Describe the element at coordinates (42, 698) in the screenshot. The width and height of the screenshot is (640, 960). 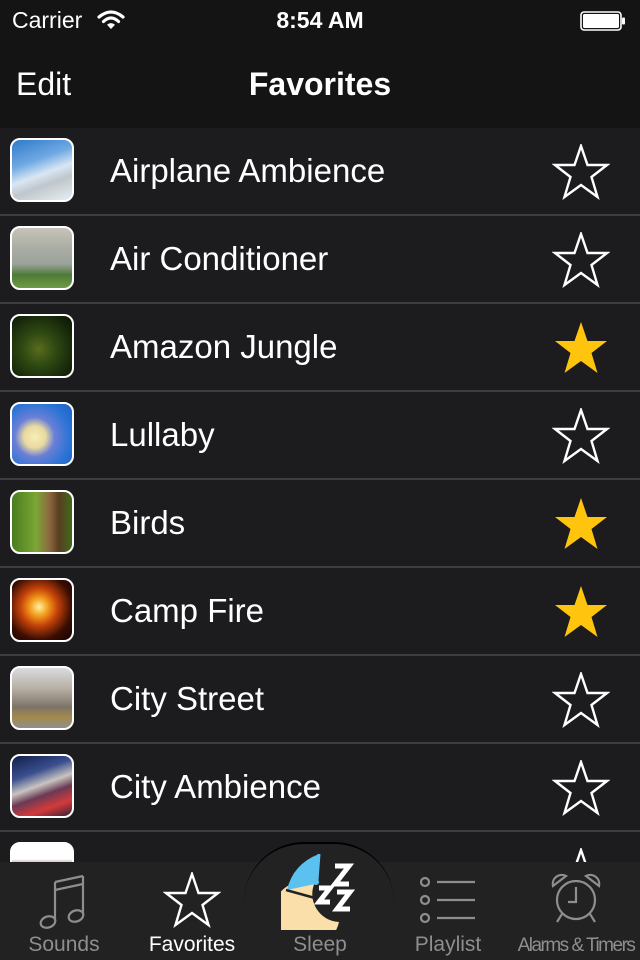
I see `city-street-thumbnail` at that location.